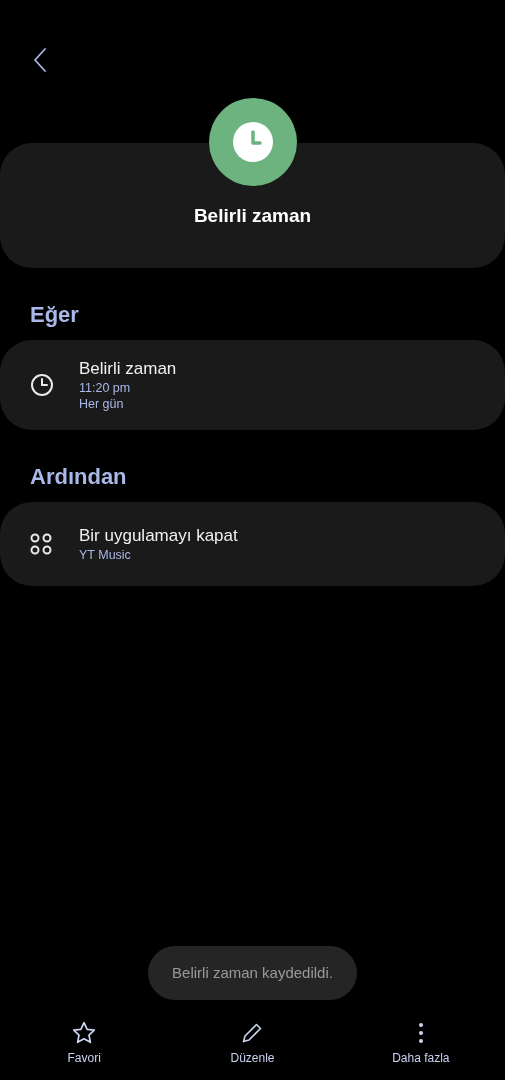  Describe the element at coordinates (252, 385) in the screenshot. I see `action-card: Belirli zaman 11:20 pm Her gün` at that location.